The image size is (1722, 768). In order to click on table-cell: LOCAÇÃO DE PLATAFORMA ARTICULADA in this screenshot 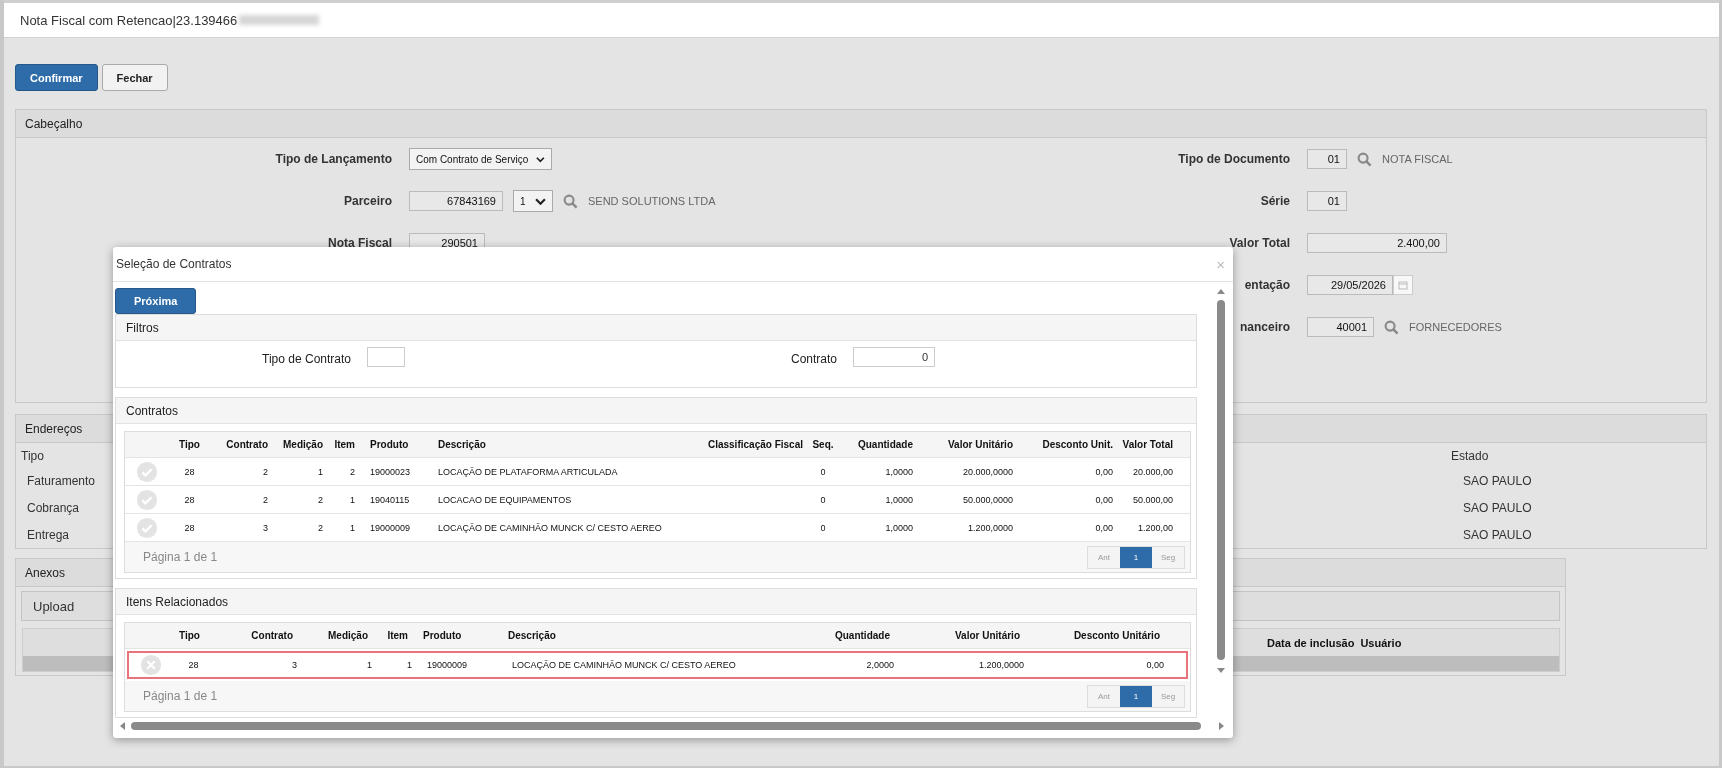, I will do `click(528, 471)`.